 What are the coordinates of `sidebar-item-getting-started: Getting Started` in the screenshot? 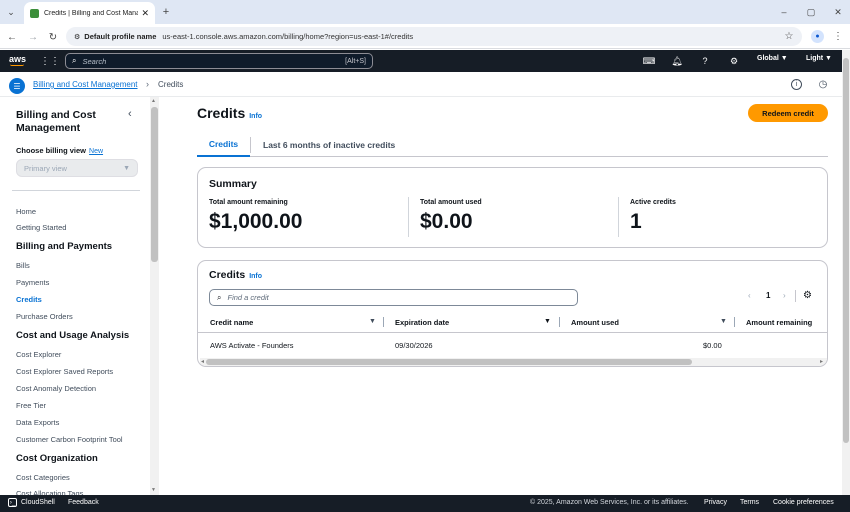 It's located at (41, 227).